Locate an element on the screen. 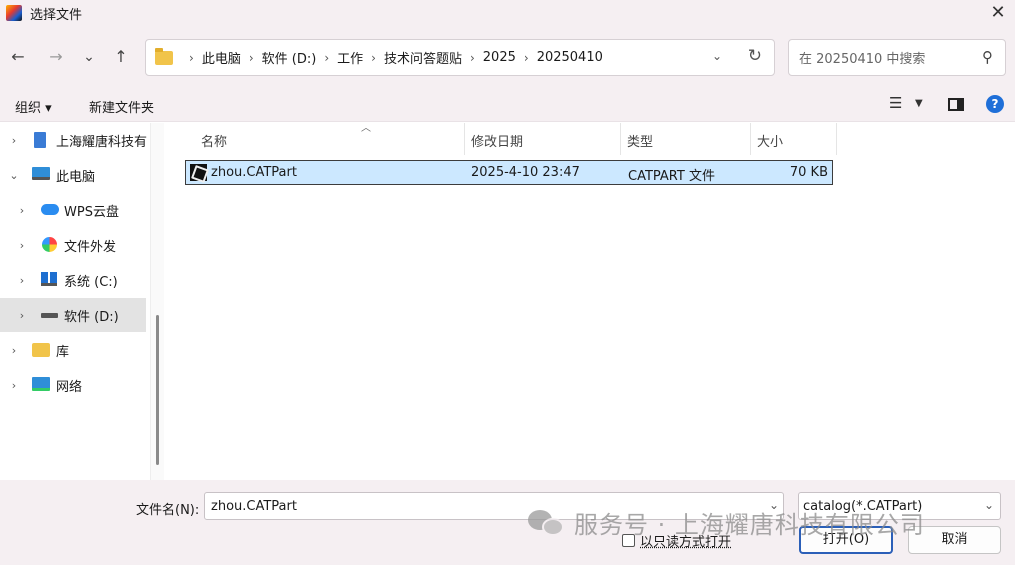  sidebar-item-label: 此电脑 is located at coordinates (76, 177).